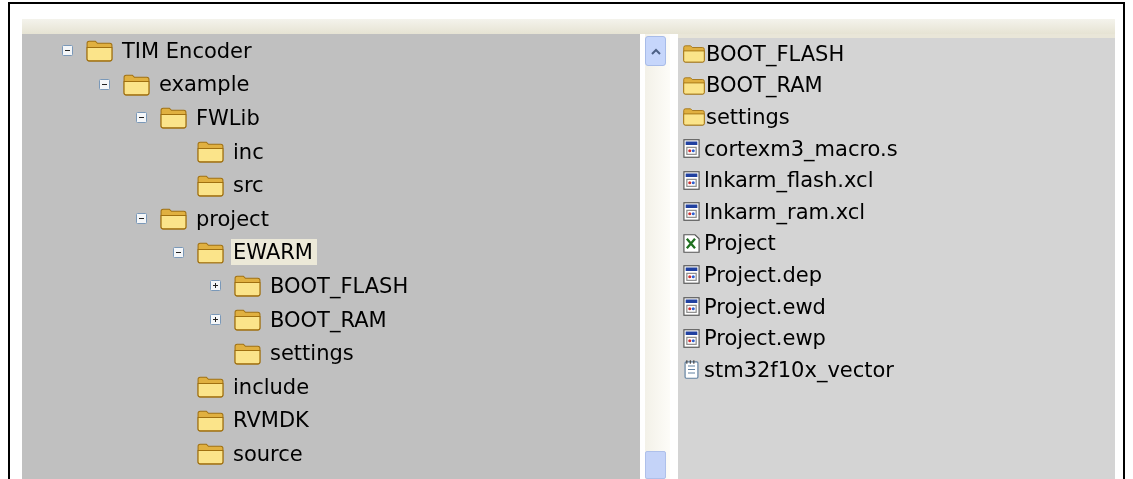  Describe the element at coordinates (269, 453) in the screenshot. I see `tree-item: source` at that location.